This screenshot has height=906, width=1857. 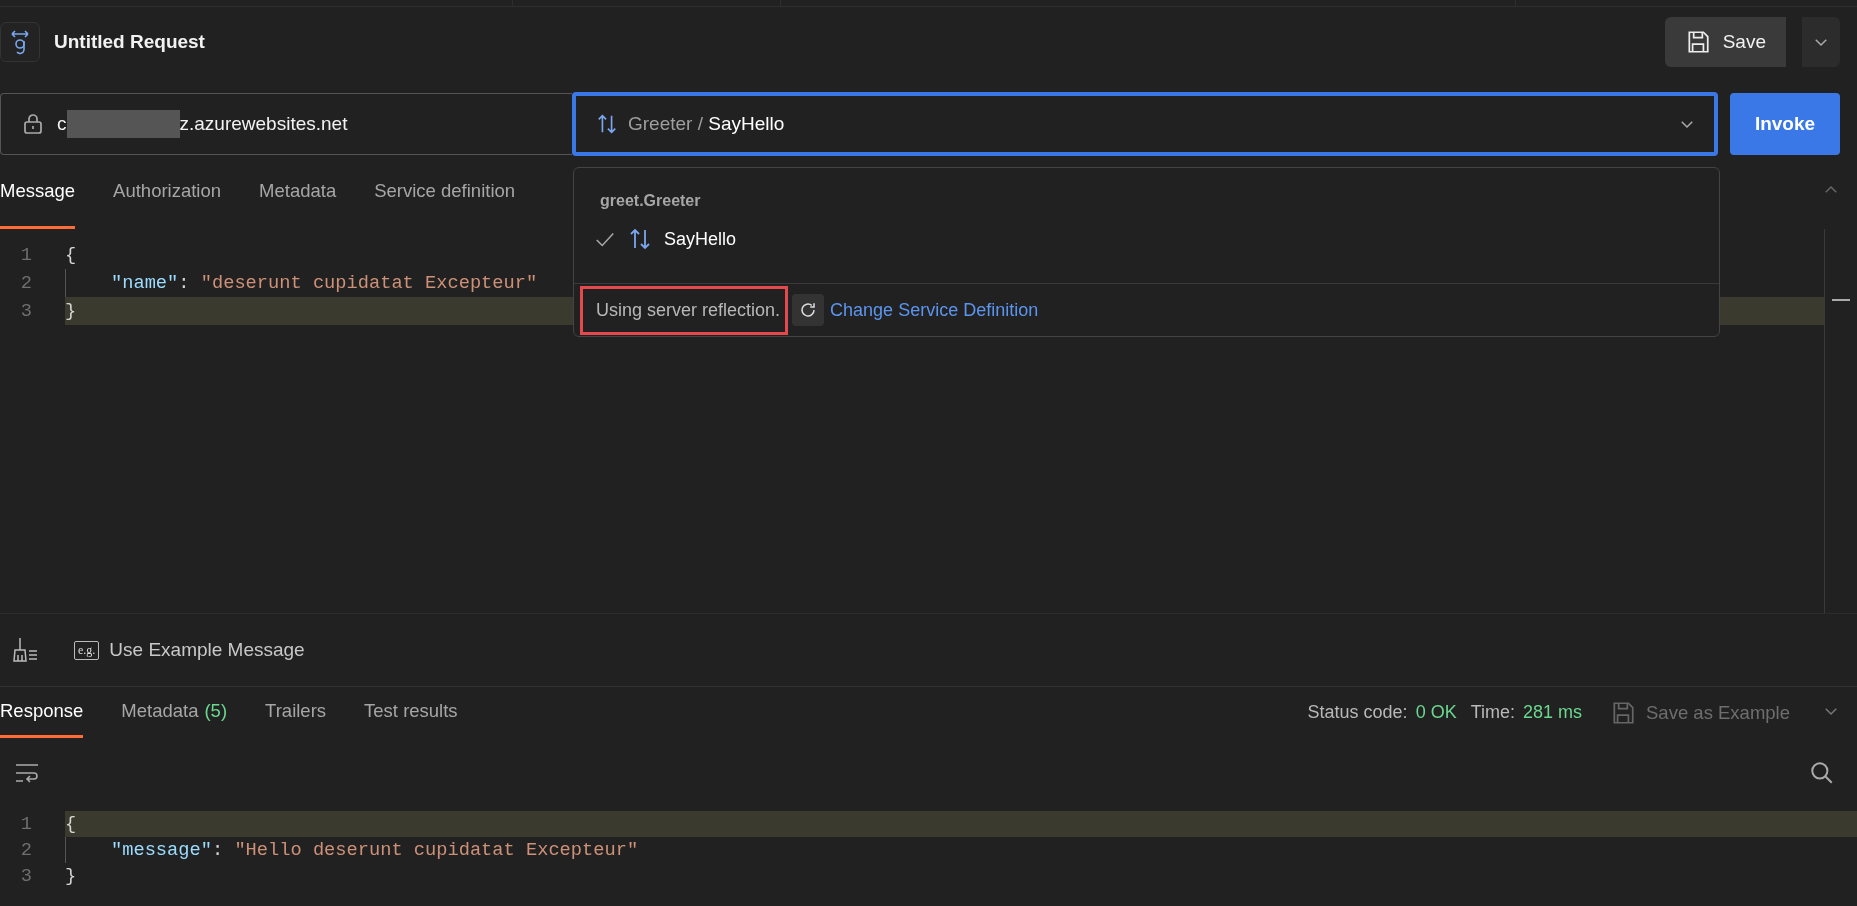 What do you see at coordinates (202, 124) in the screenshot?
I see `url-text: c z.azurewebsites.net` at bounding box center [202, 124].